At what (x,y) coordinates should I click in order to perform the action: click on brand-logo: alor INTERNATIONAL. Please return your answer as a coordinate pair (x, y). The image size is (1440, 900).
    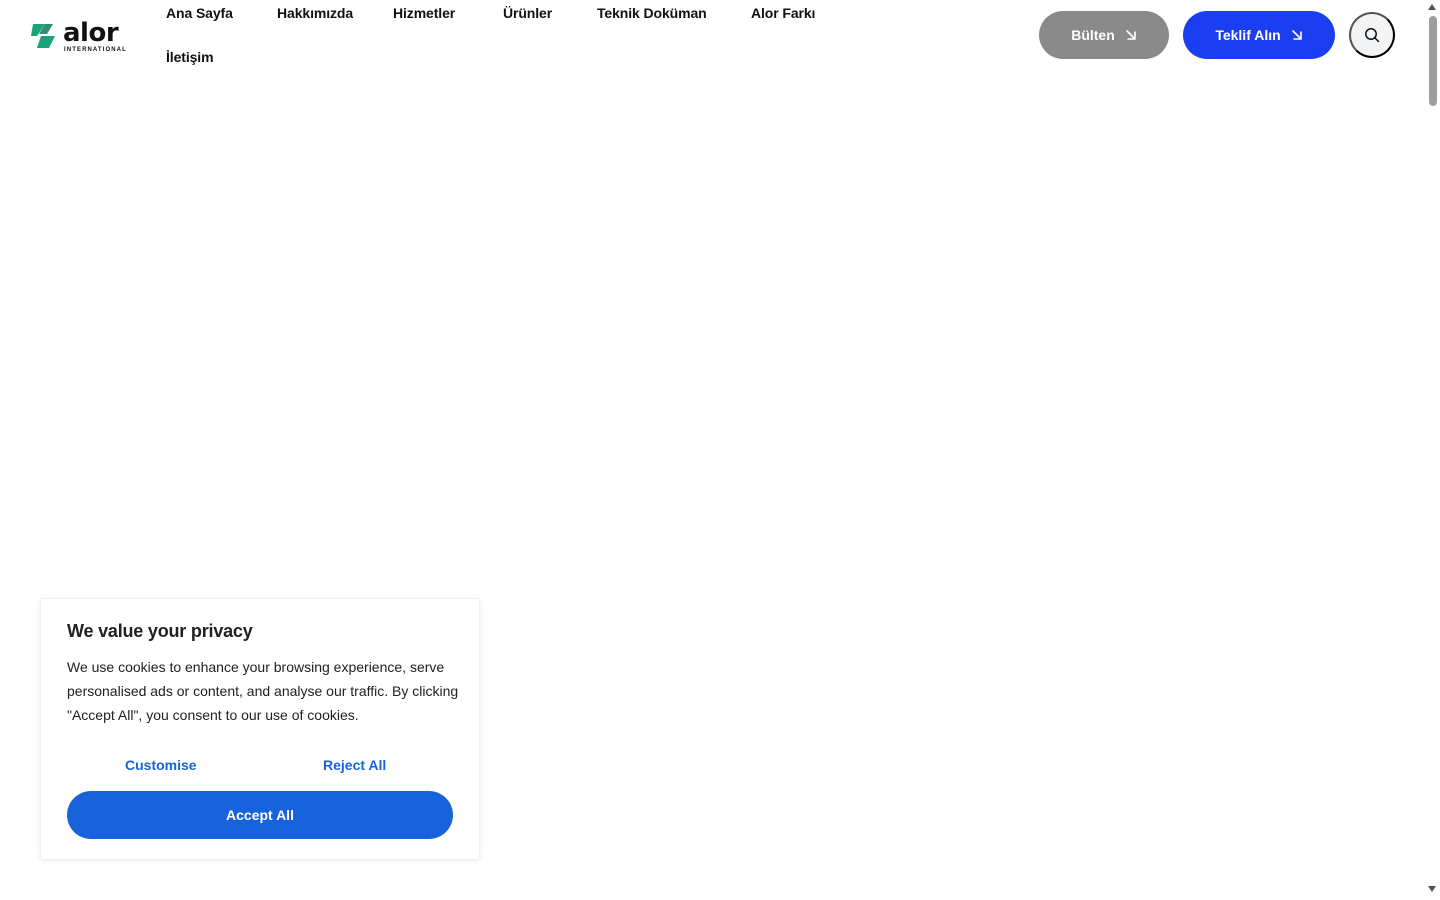
    Looking at the image, I should click on (85, 36).